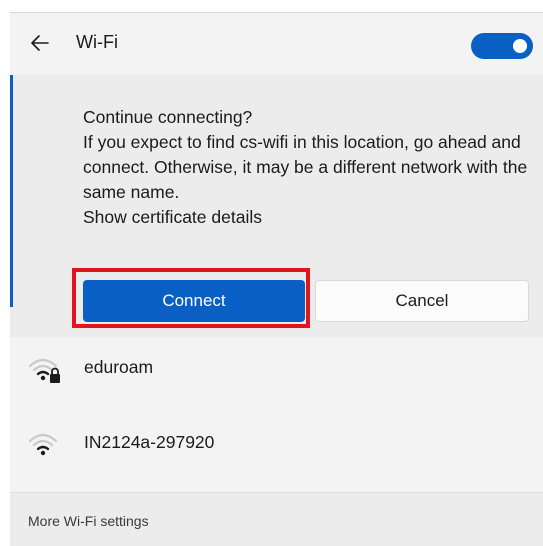  I want to click on wifi-secured-icon, so click(45, 370).